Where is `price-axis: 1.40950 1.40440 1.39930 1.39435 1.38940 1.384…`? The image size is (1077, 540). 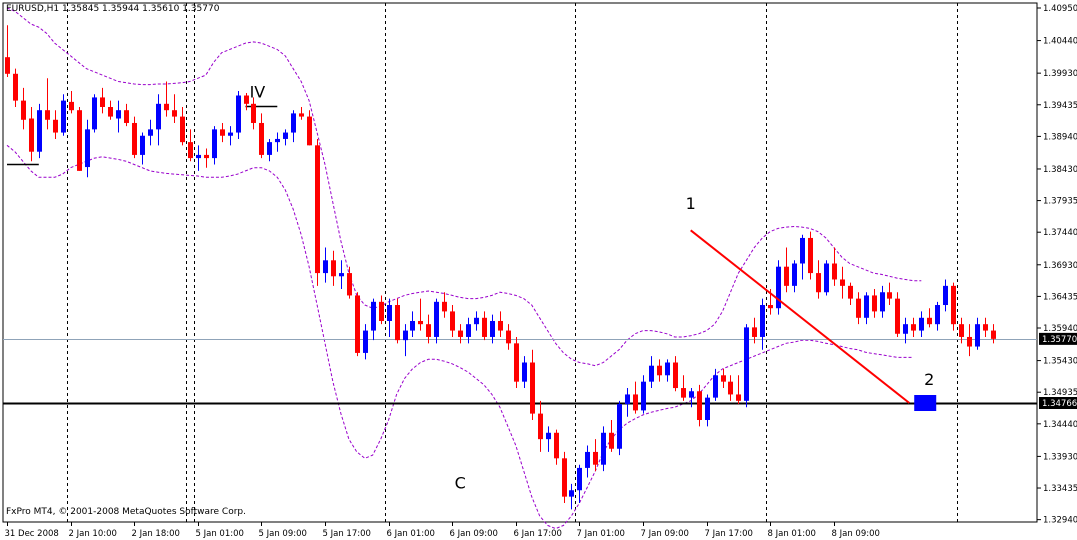
price-axis: 1.40950 1.40440 1.39930 1.39435 1.38940 1.384… is located at coordinates (1057, 265).